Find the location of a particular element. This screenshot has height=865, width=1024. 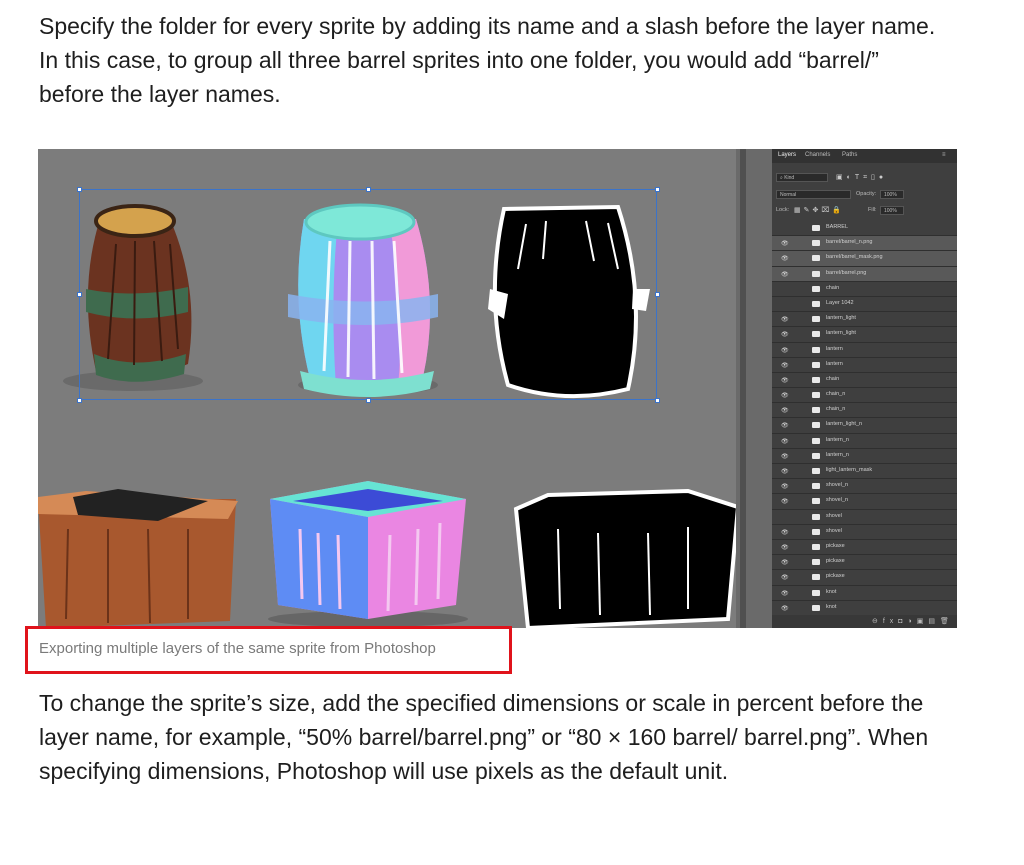

layer-row: 👁 barrel/barrel_n.png is located at coordinates (864, 244).